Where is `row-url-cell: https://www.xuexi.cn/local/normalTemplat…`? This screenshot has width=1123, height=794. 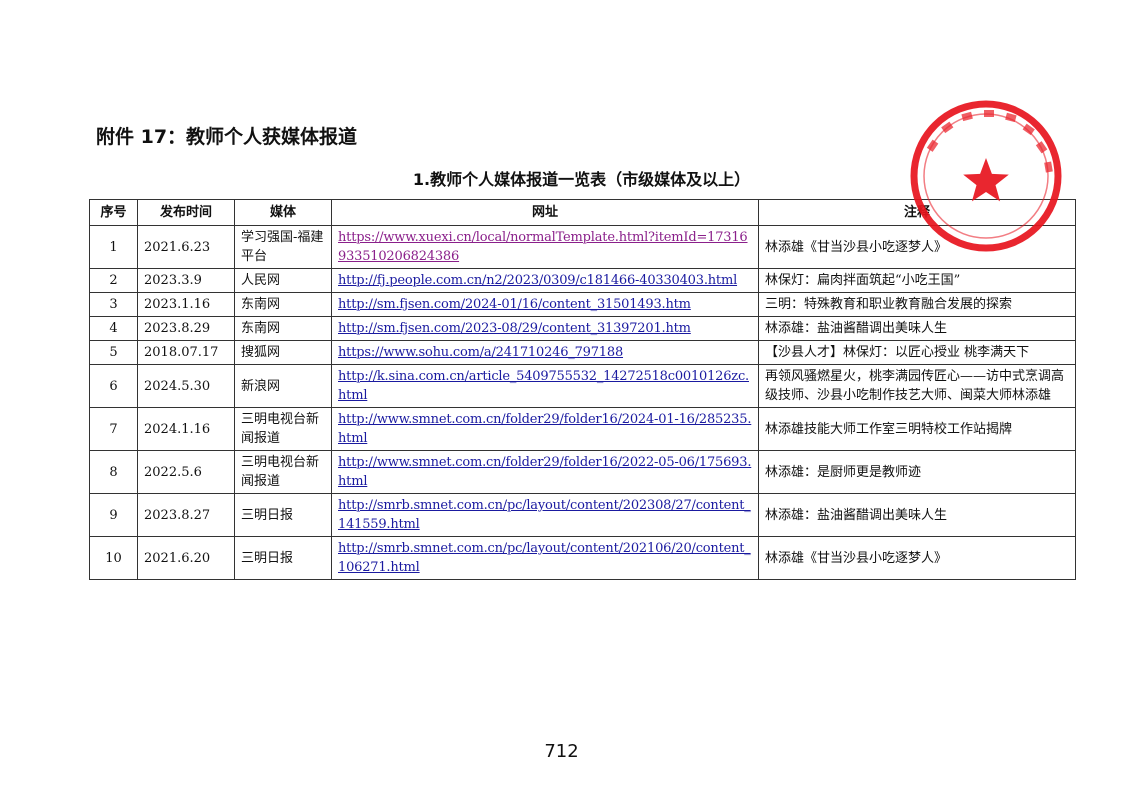 row-url-cell: https://www.xuexi.cn/local/normalTemplat… is located at coordinates (545, 247).